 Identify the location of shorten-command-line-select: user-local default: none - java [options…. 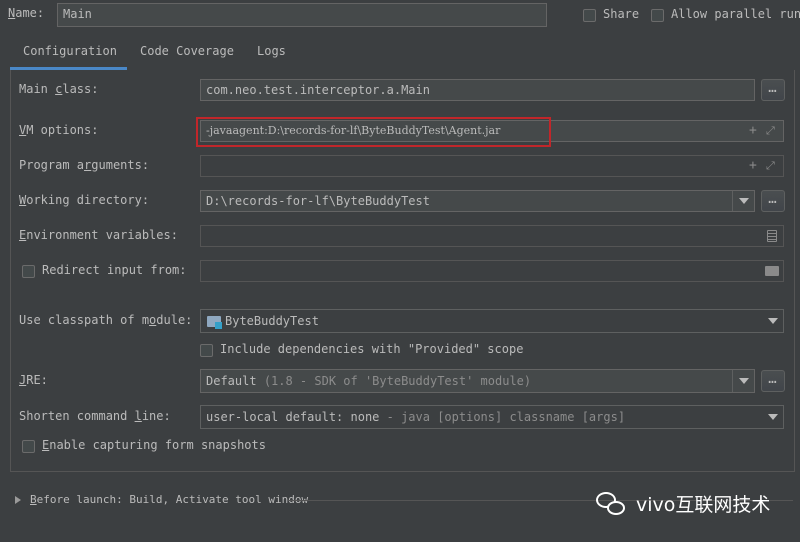
(492, 417).